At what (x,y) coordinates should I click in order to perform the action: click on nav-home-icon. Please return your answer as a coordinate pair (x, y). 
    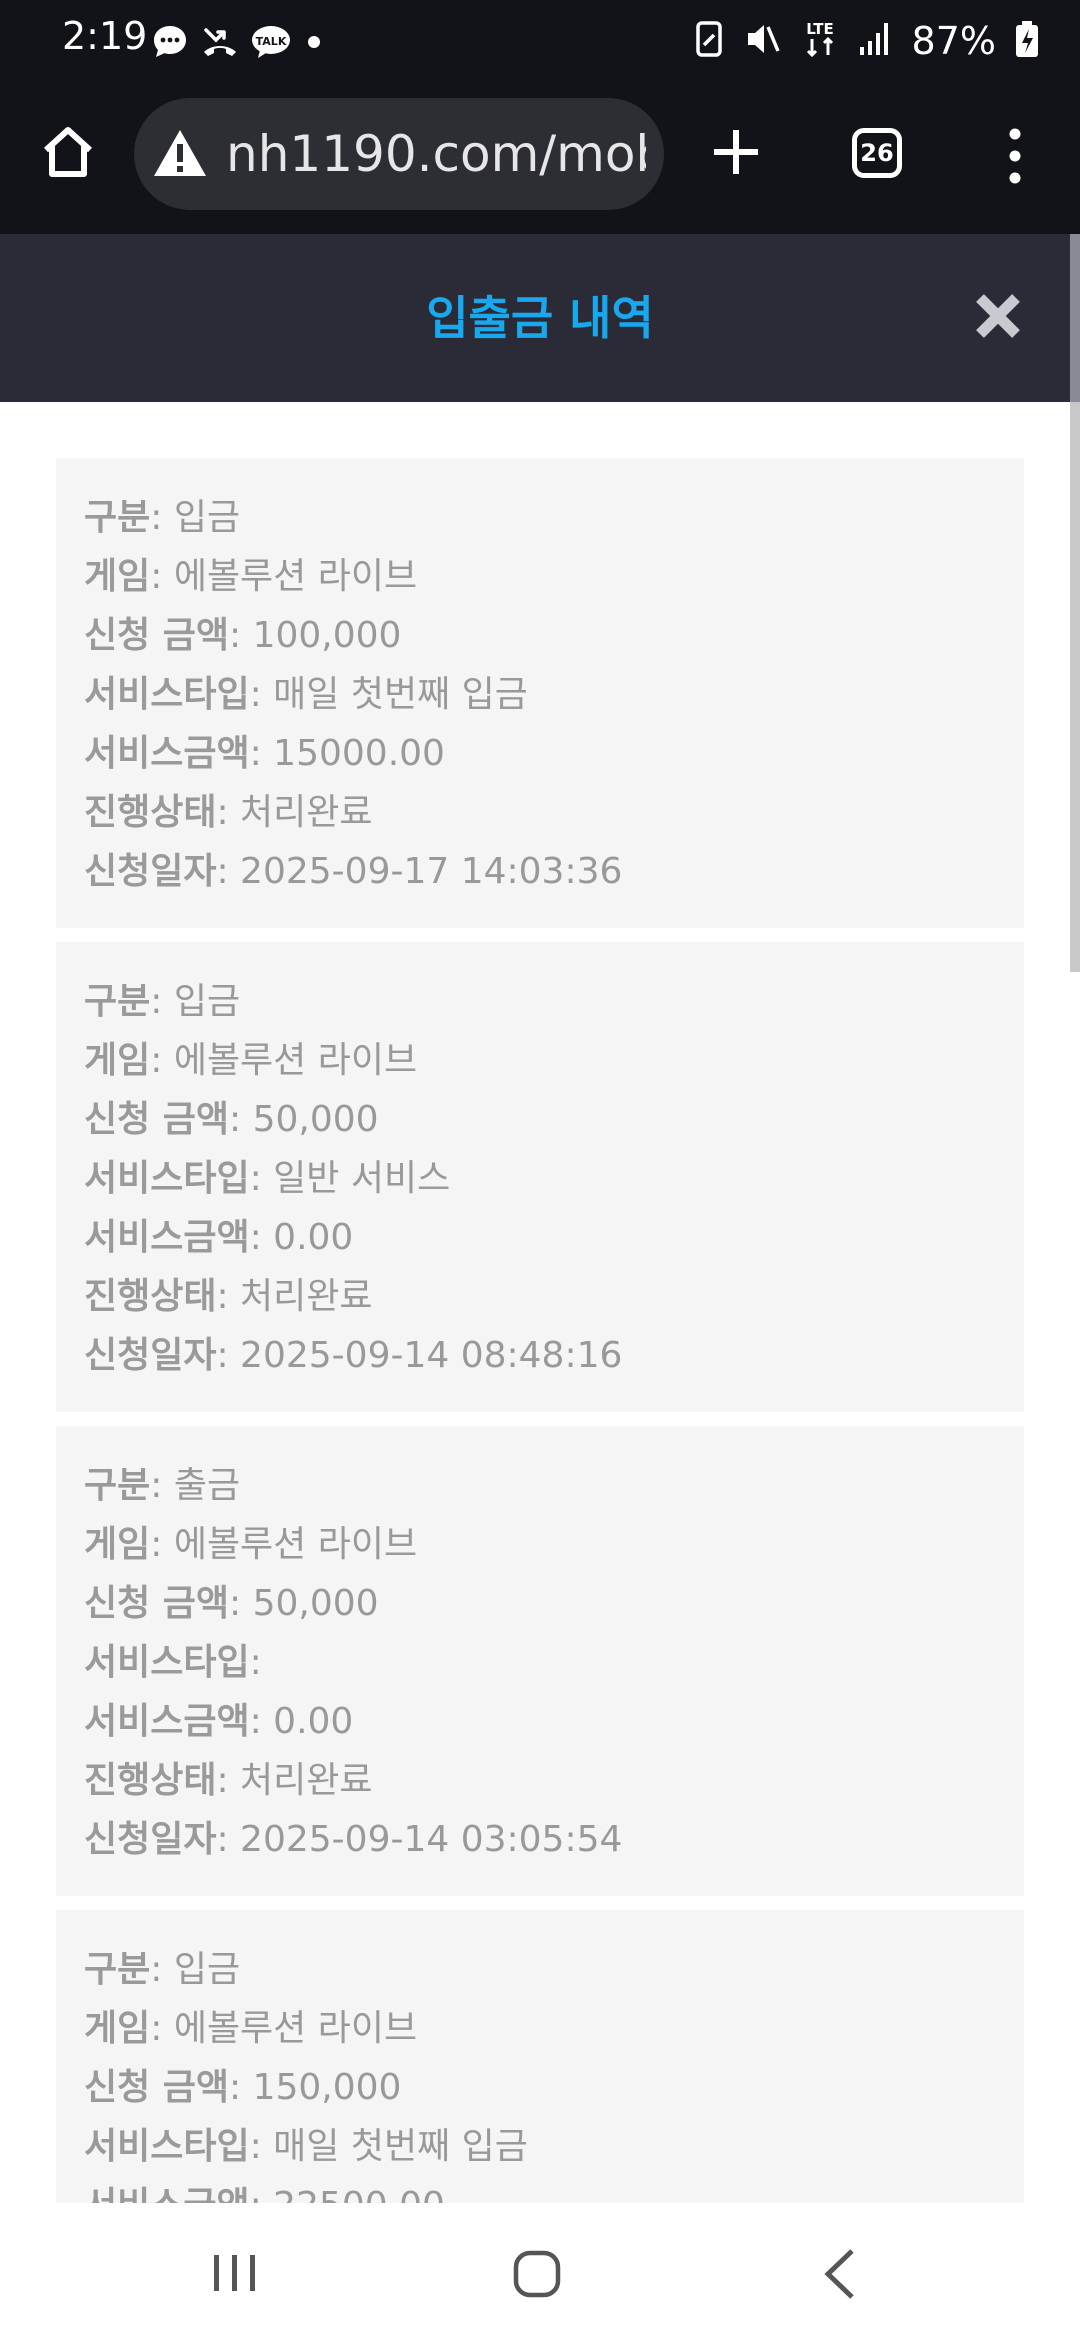
    Looking at the image, I should click on (537, 2274).